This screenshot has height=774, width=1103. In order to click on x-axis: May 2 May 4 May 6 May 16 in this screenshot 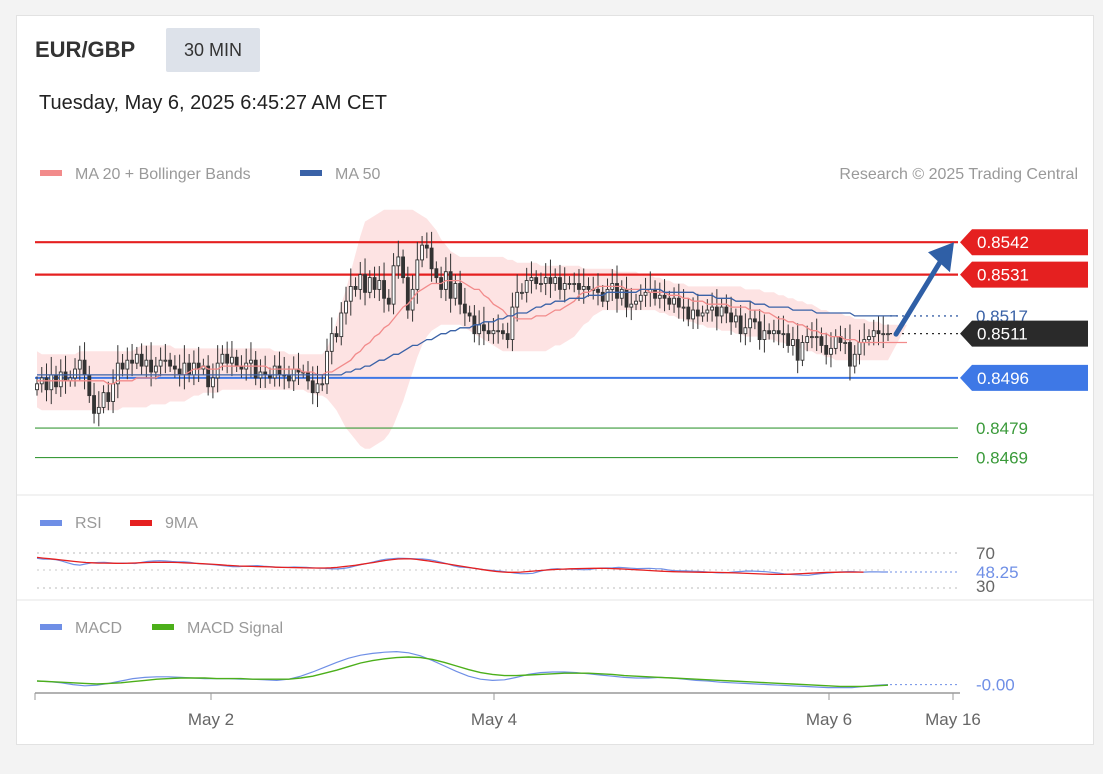, I will do `click(507, 710)`.